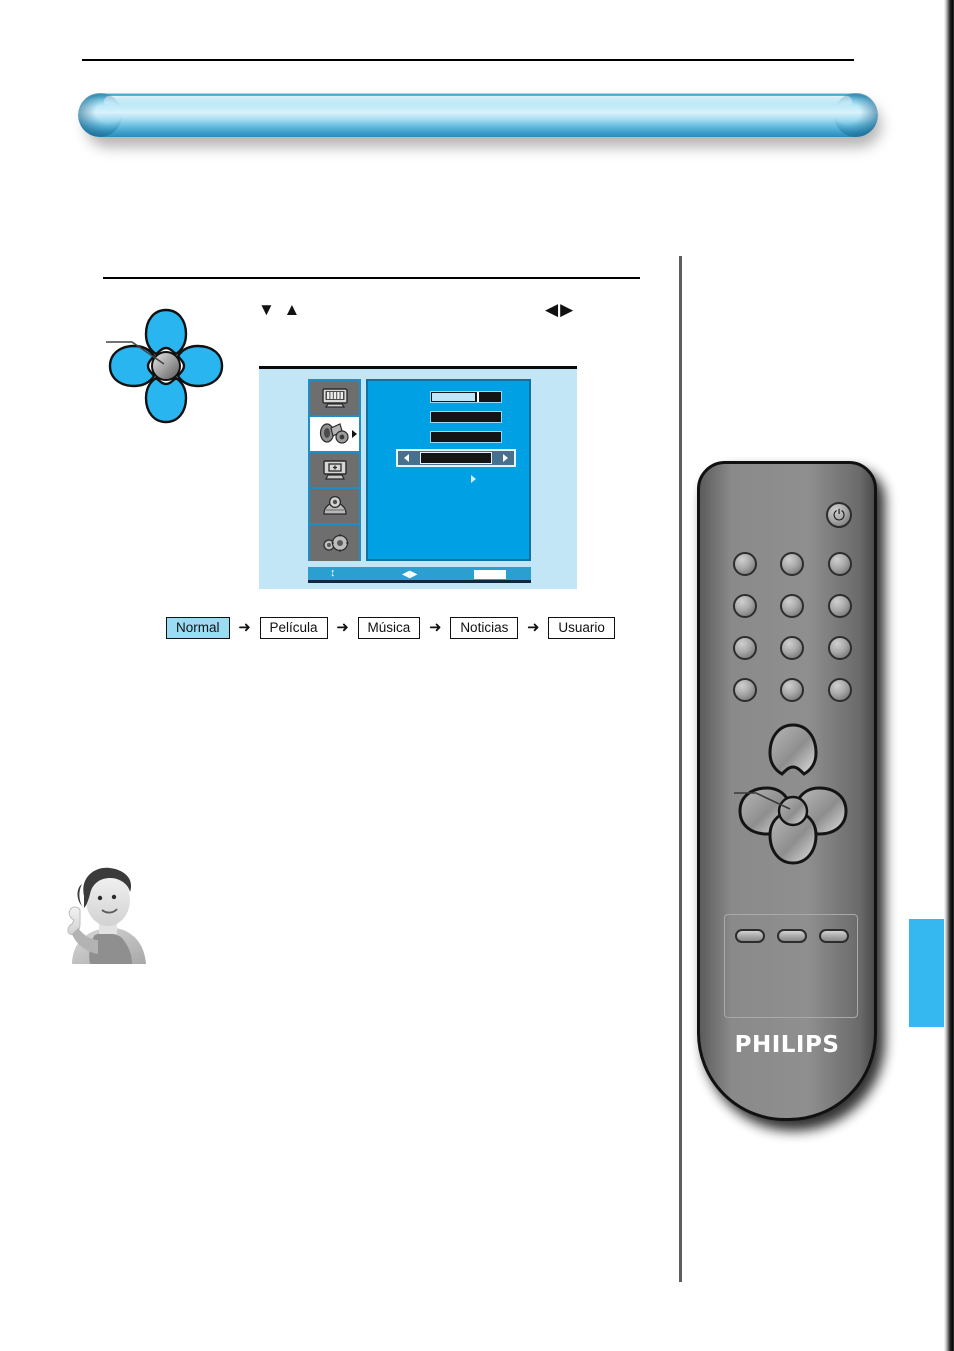  I want to click on philips-logo: PHILIPS, so click(787, 1045).